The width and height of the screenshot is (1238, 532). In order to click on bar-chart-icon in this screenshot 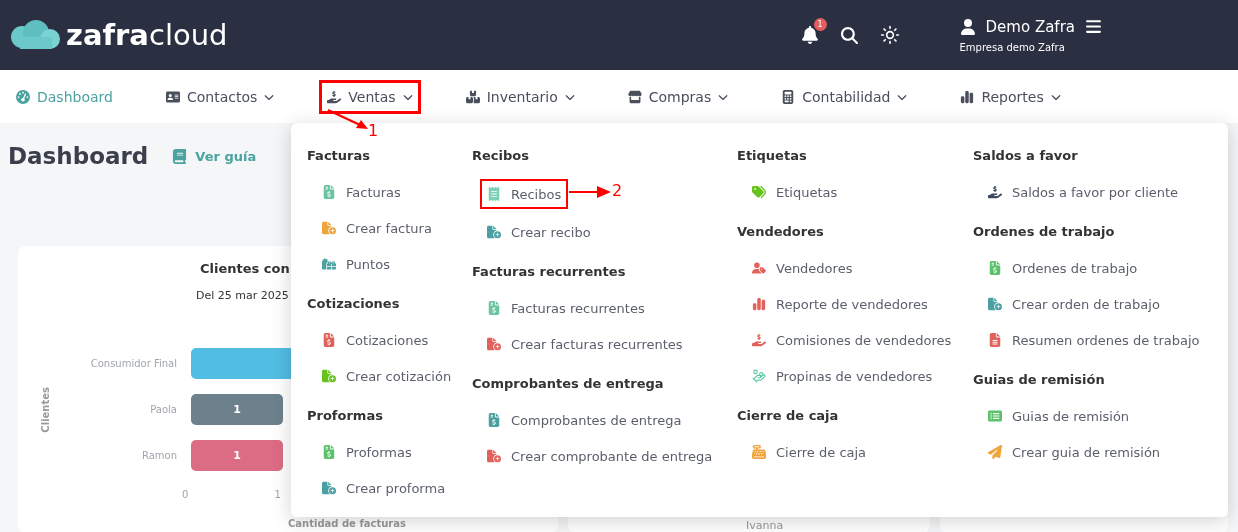, I will do `click(967, 96)`.